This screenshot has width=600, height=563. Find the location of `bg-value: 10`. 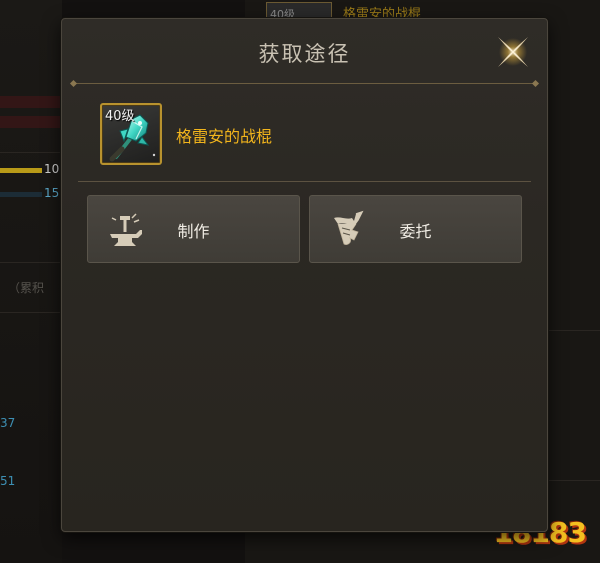

bg-value: 10 is located at coordinates (52, 169).